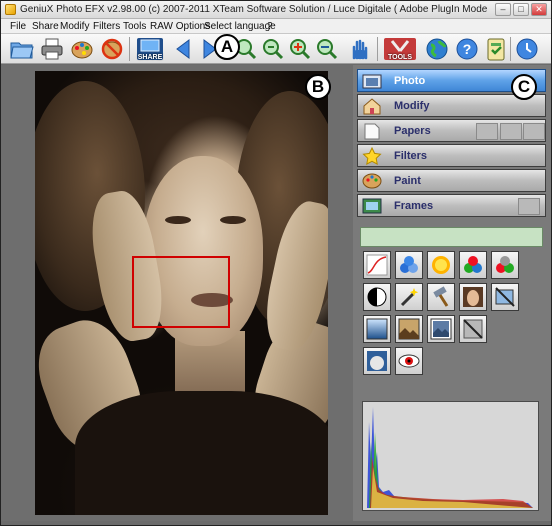  I want to click on menu-filters: Filters, so click(106, 26).